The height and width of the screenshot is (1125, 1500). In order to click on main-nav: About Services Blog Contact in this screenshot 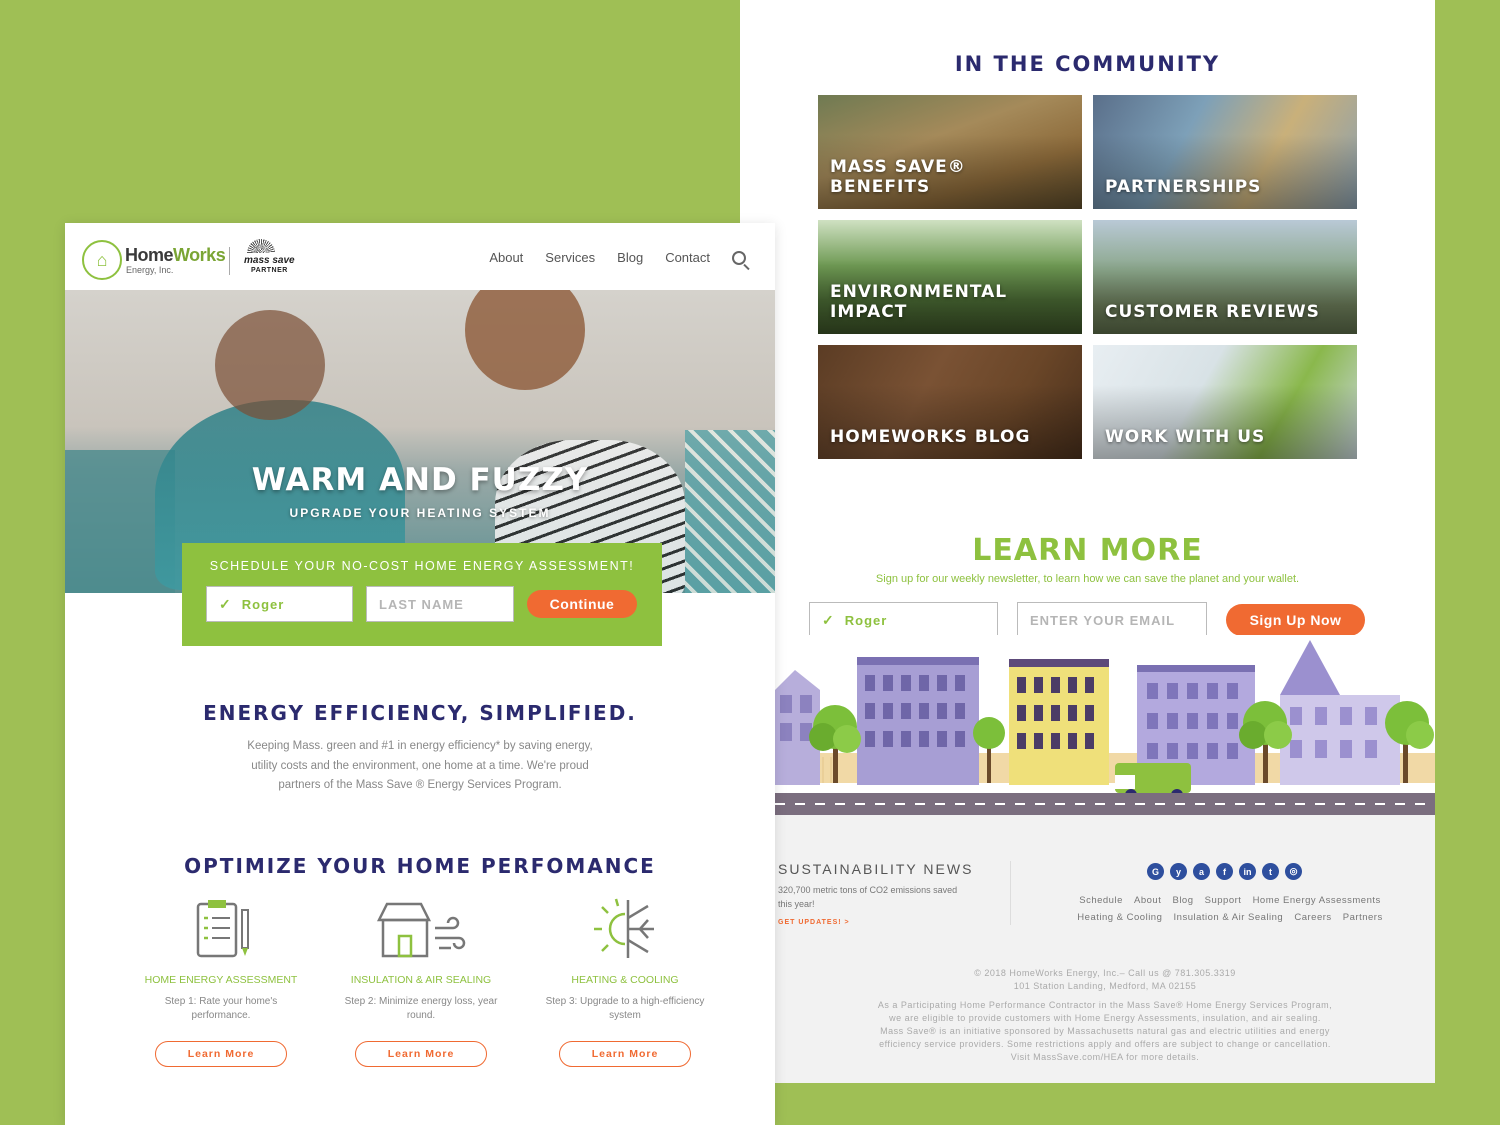, I will do `click(599, 257)`.